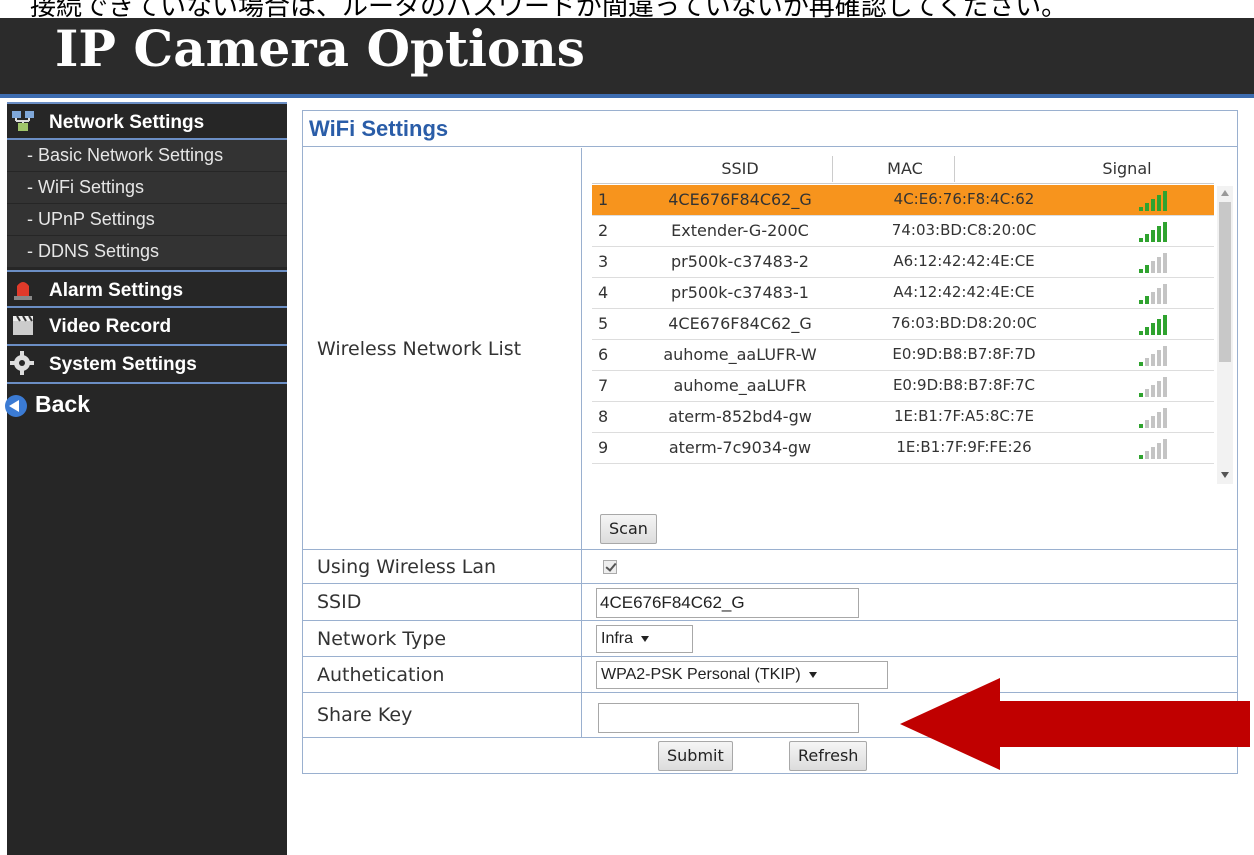 This screenshot has height=855, width=1254. Describe the element at coordinates (23, 121) in the screenshot. I see `network-icon` at that location.